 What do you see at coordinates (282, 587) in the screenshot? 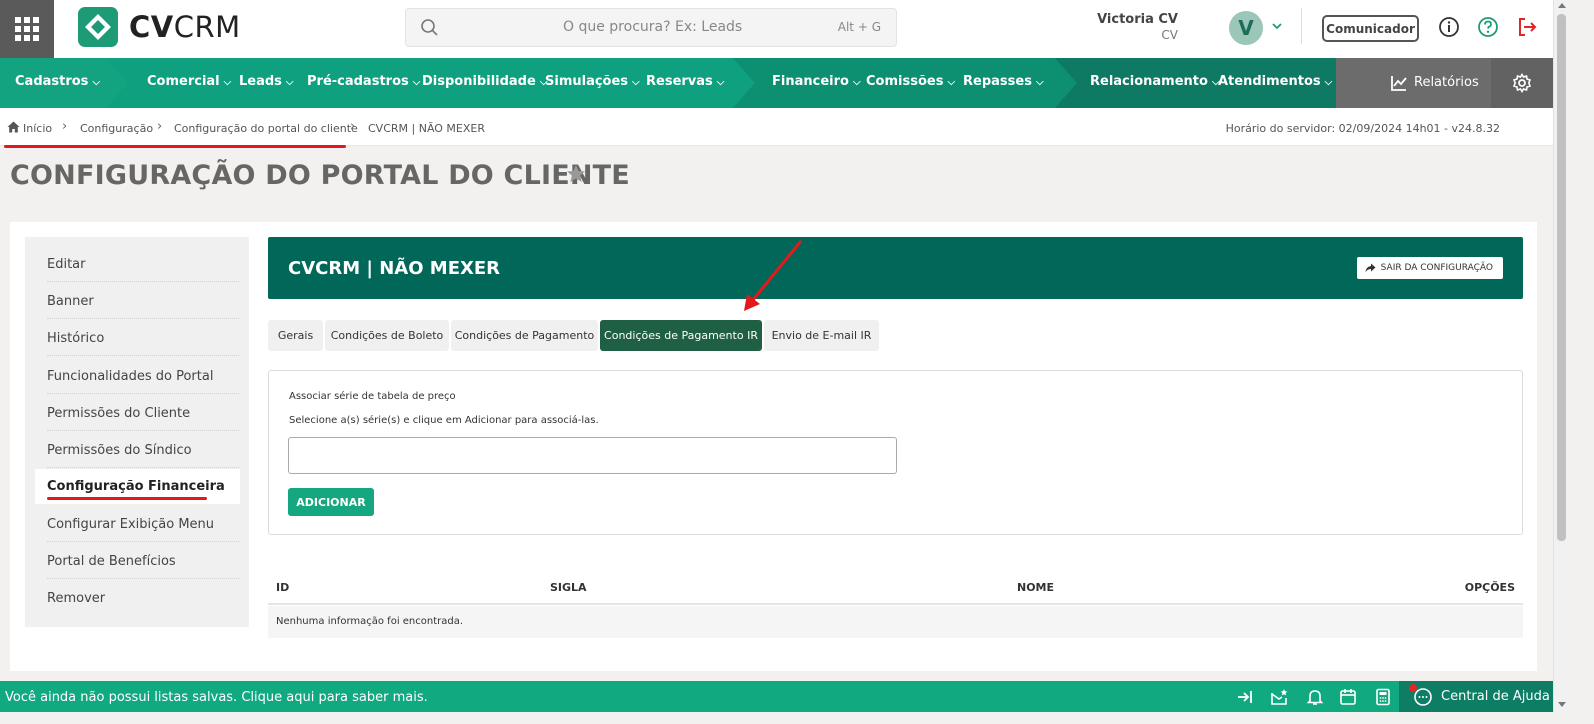
I see `col-id: ID` at bounding box center [282, 587].